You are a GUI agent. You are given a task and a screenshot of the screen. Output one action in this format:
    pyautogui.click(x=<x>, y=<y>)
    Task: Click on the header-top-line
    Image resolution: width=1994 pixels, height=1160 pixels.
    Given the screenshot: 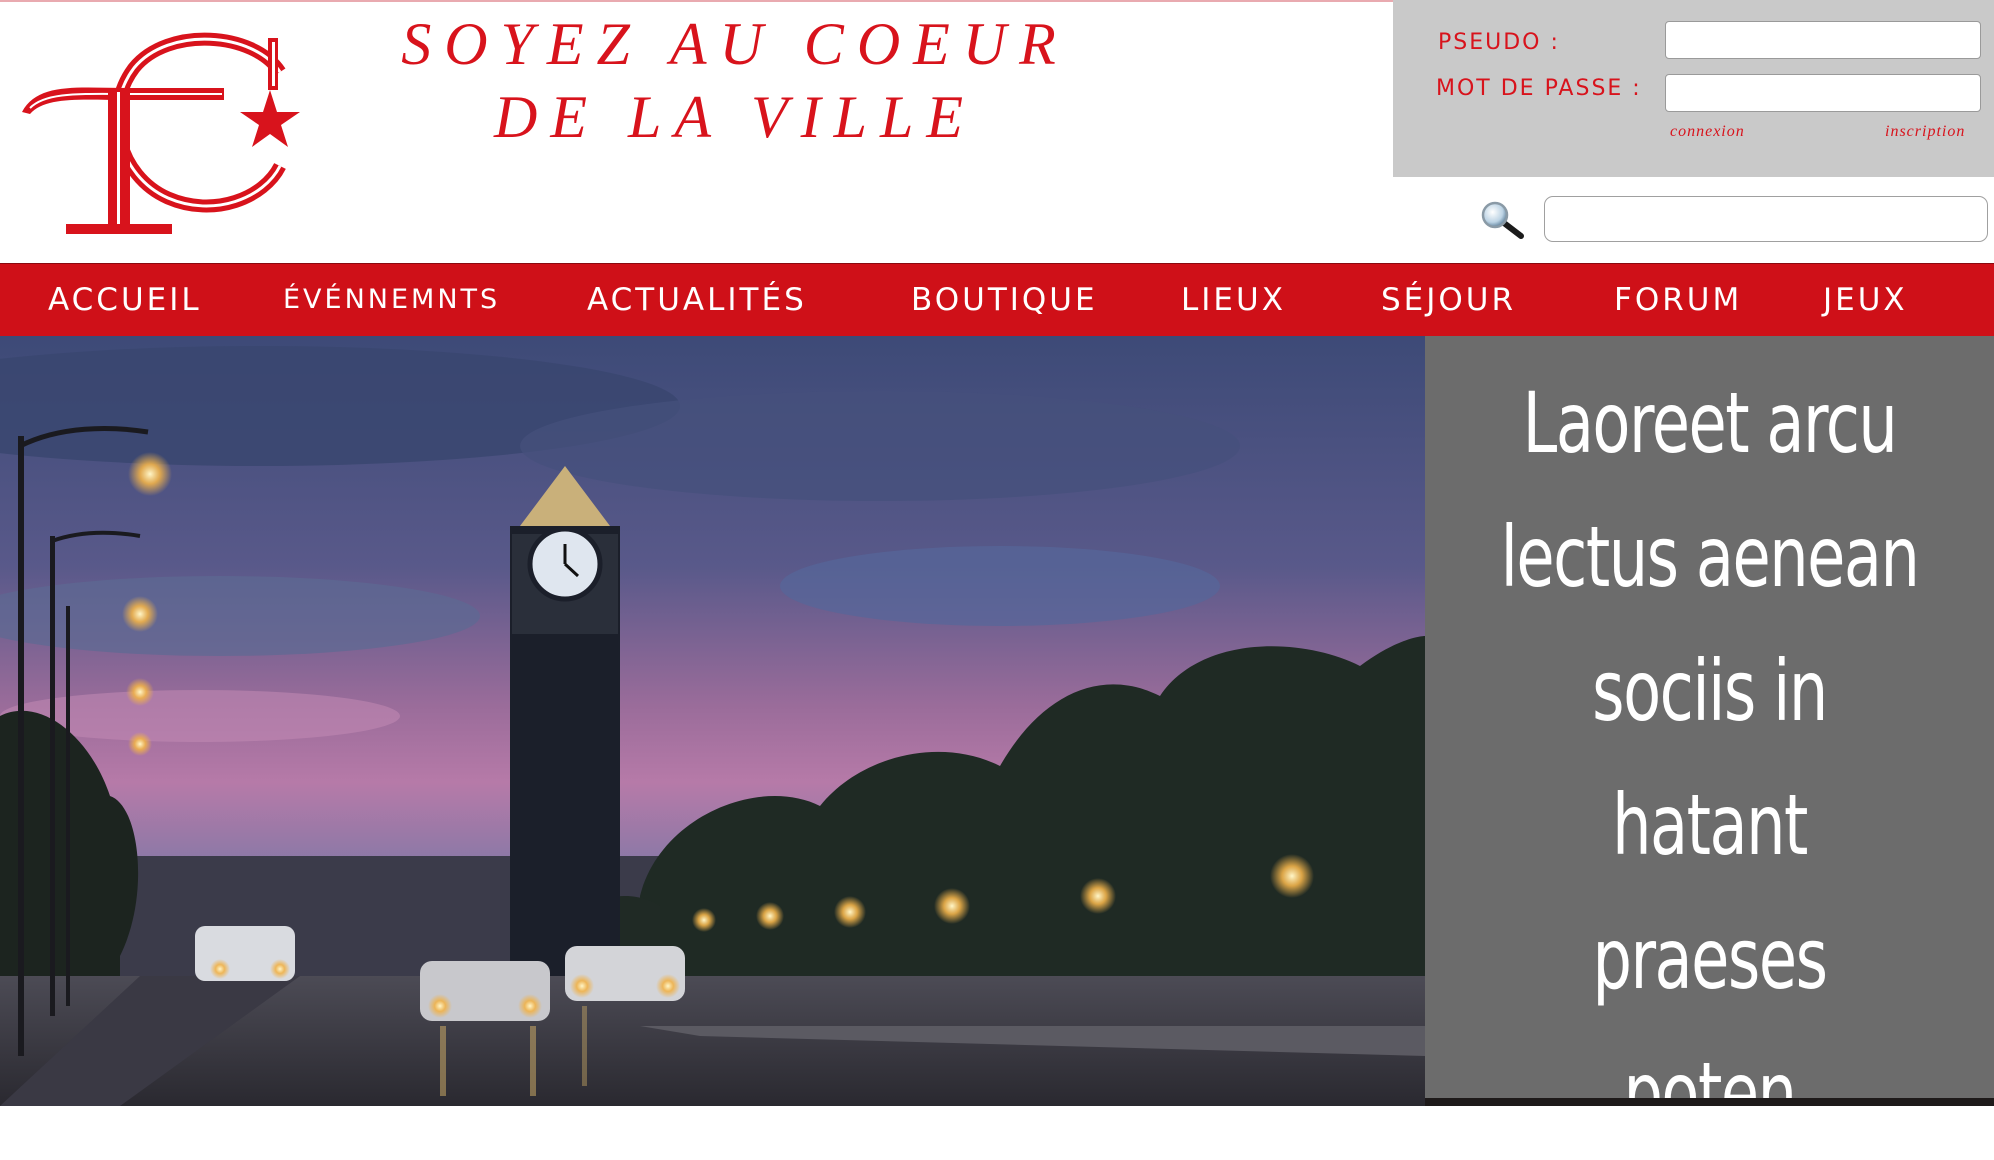 What is the action you would take?
    pyautogui.click(x=697, y=1)
    